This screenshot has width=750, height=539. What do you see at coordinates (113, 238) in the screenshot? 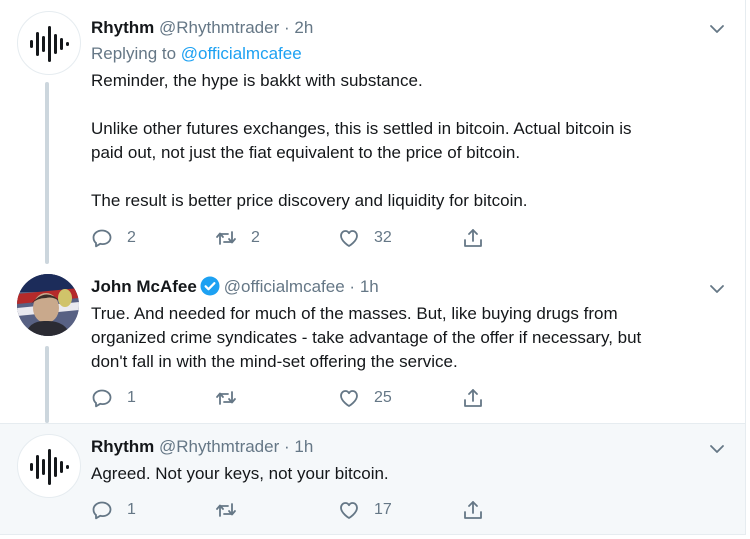
I see `reply-button: 2` at bounding box center [113, 238].